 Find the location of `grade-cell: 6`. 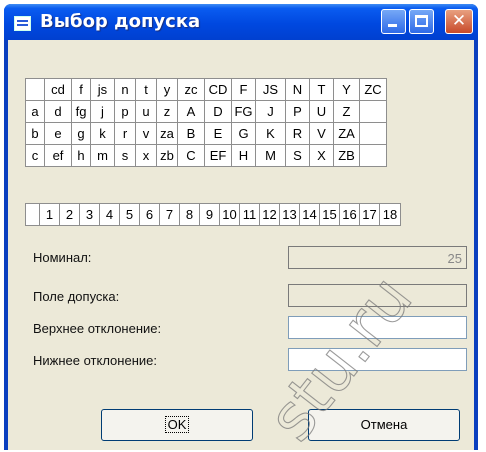

grade-cell: 6 is located at coordinates (149, 214).